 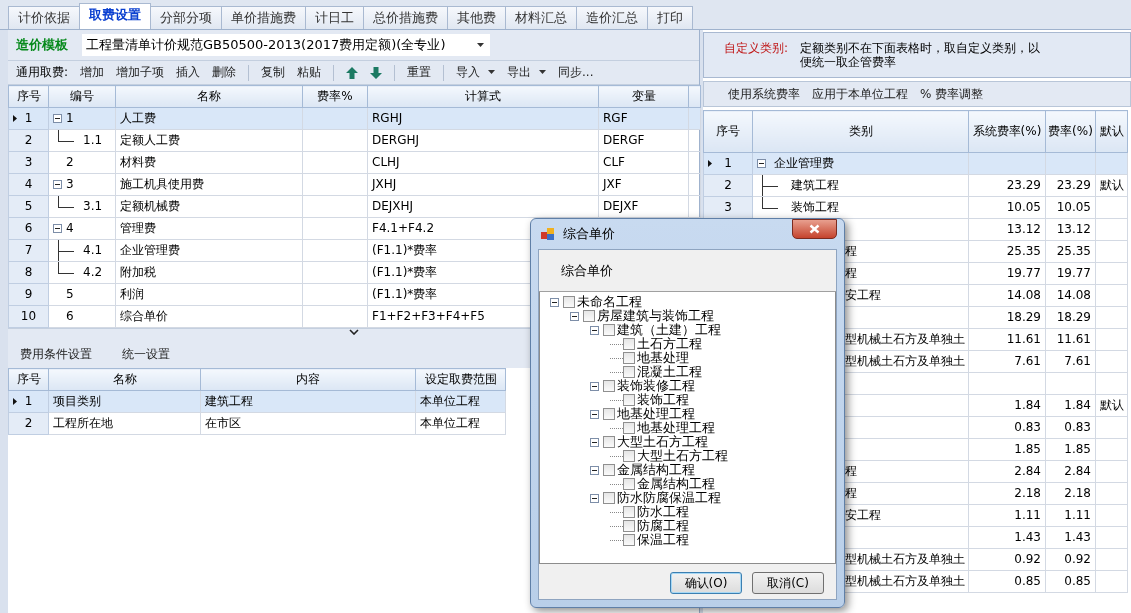 I want to click on column-header: 费率(%), so click(x=1070, y=131).